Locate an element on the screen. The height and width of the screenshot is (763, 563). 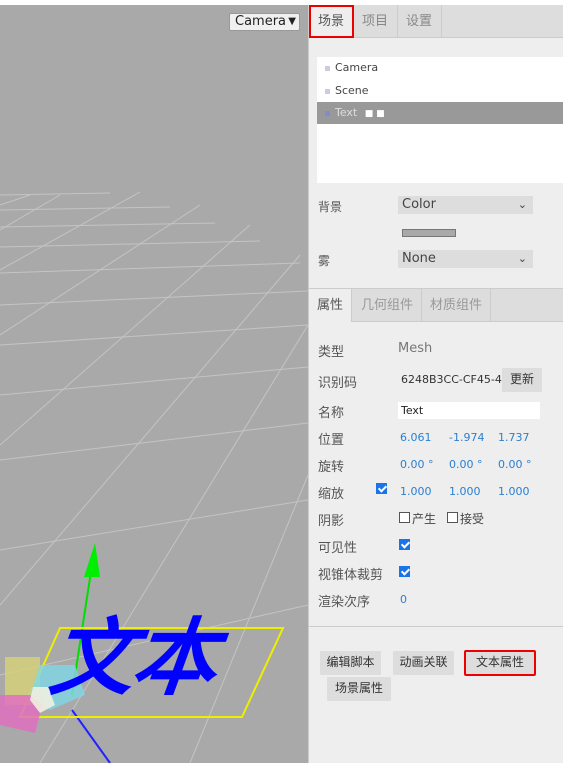
uuid-value: 6248B3CC-CF45-4 is located at coordinates (451, 379).